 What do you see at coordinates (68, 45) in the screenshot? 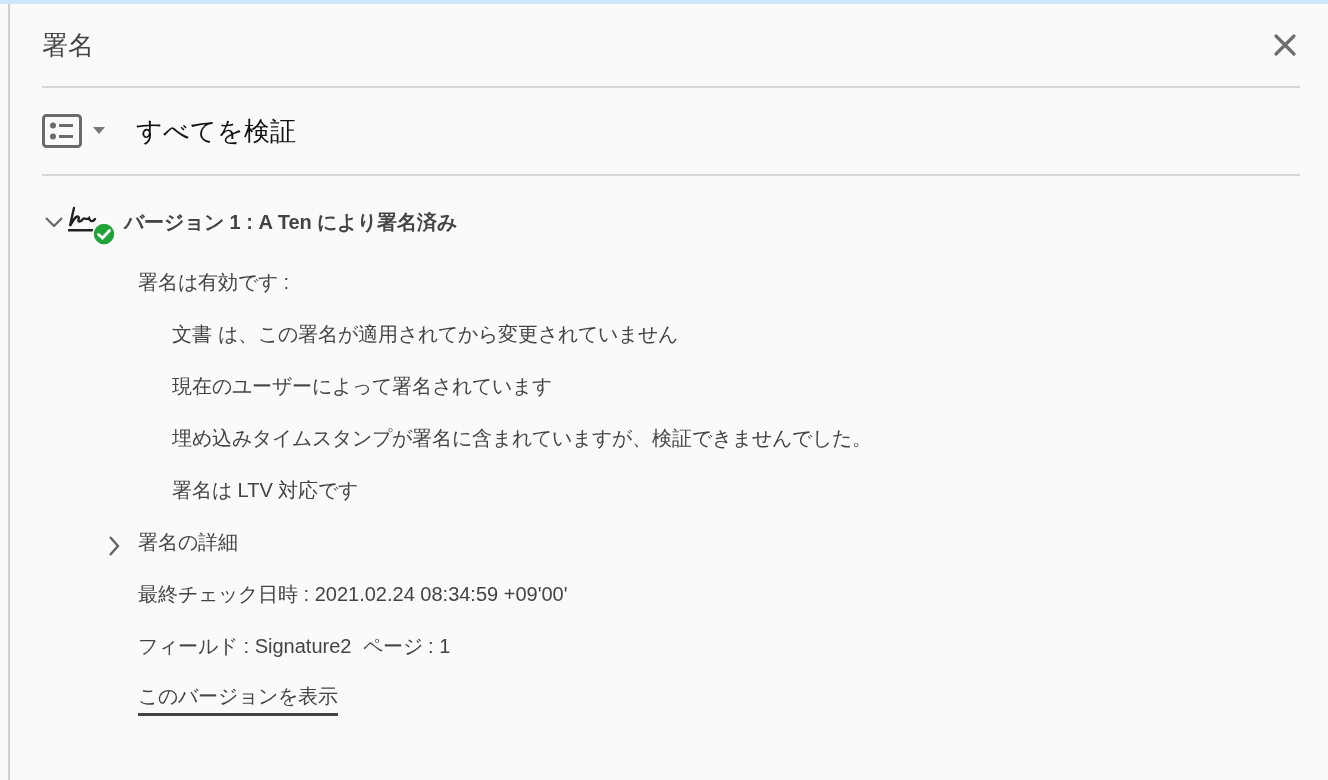
I see `panel-title: 署名` at bounding box center [68, 45].